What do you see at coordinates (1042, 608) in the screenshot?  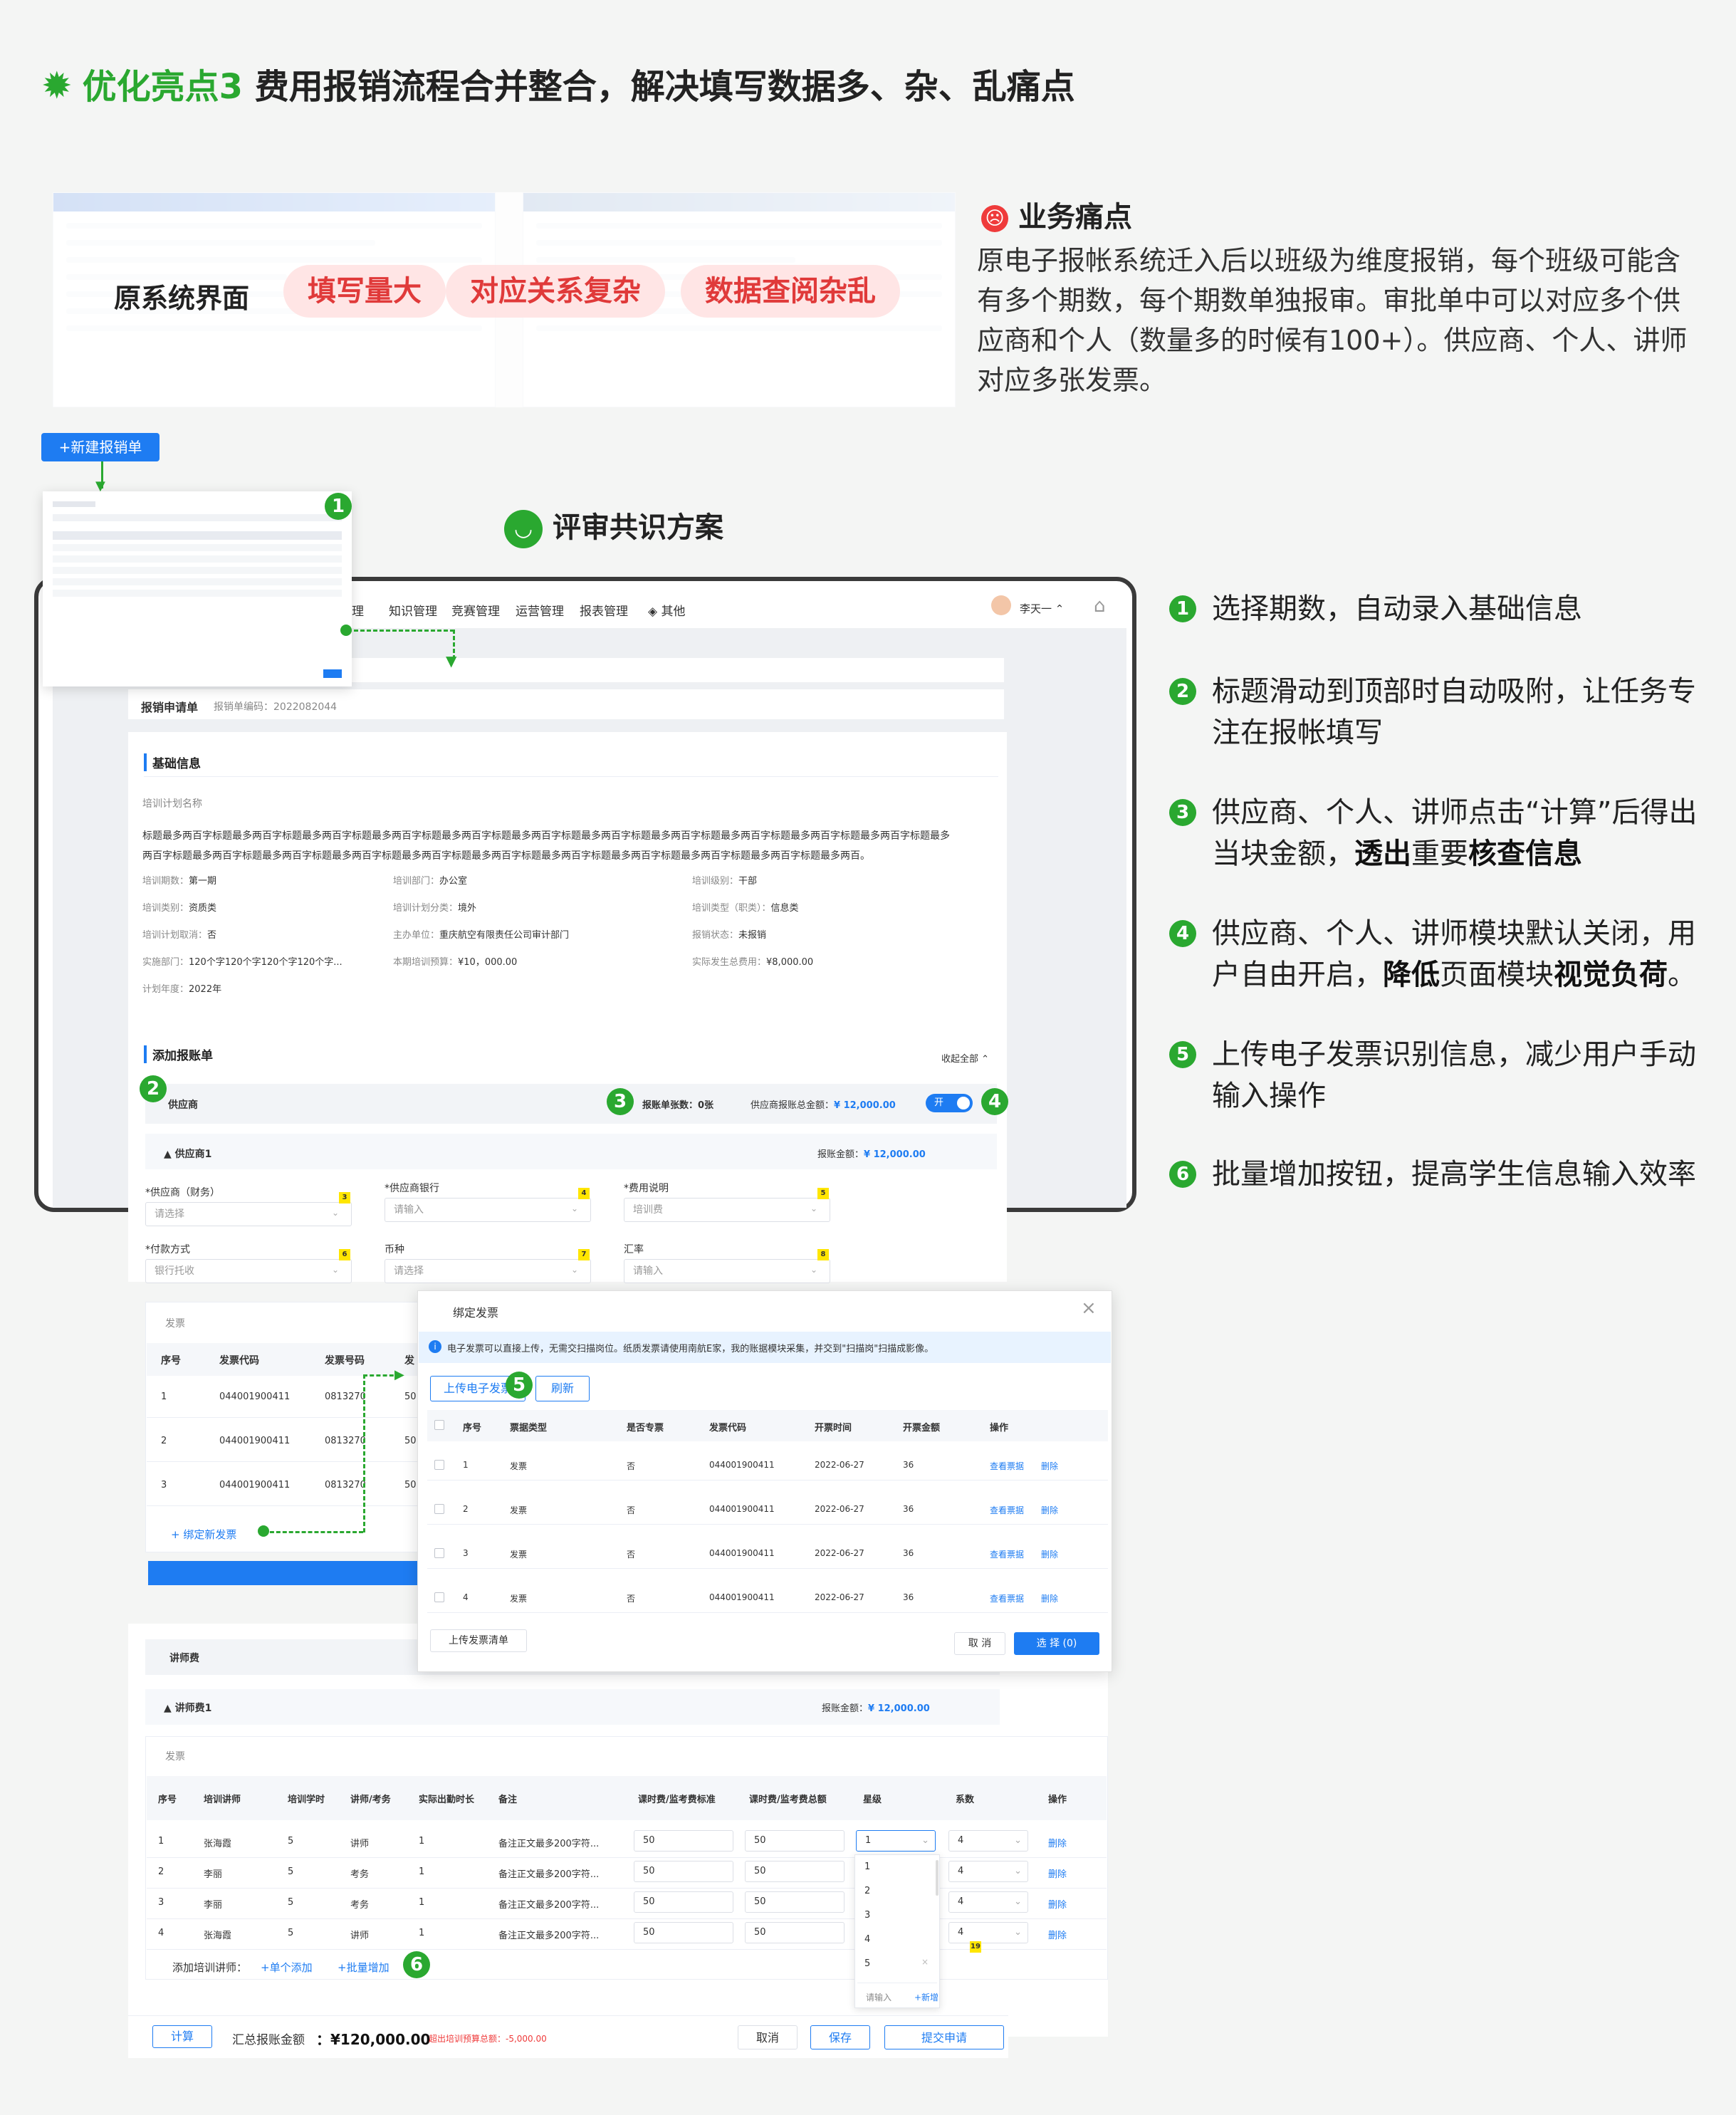 I see `user-name: 李天一 ⌃` at bounding box center [1042, 608].